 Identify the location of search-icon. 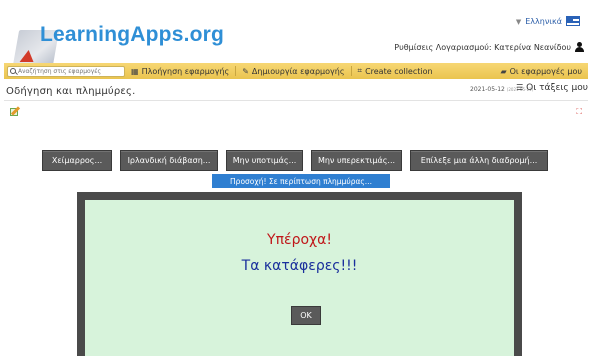
(13, 71).